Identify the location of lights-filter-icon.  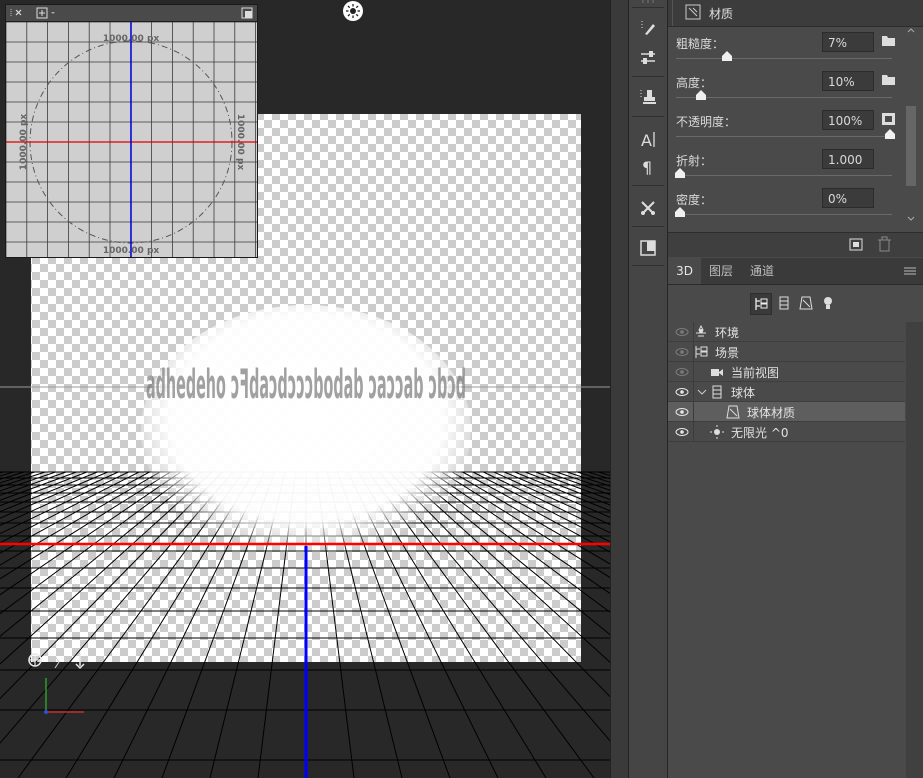
(828, 303).